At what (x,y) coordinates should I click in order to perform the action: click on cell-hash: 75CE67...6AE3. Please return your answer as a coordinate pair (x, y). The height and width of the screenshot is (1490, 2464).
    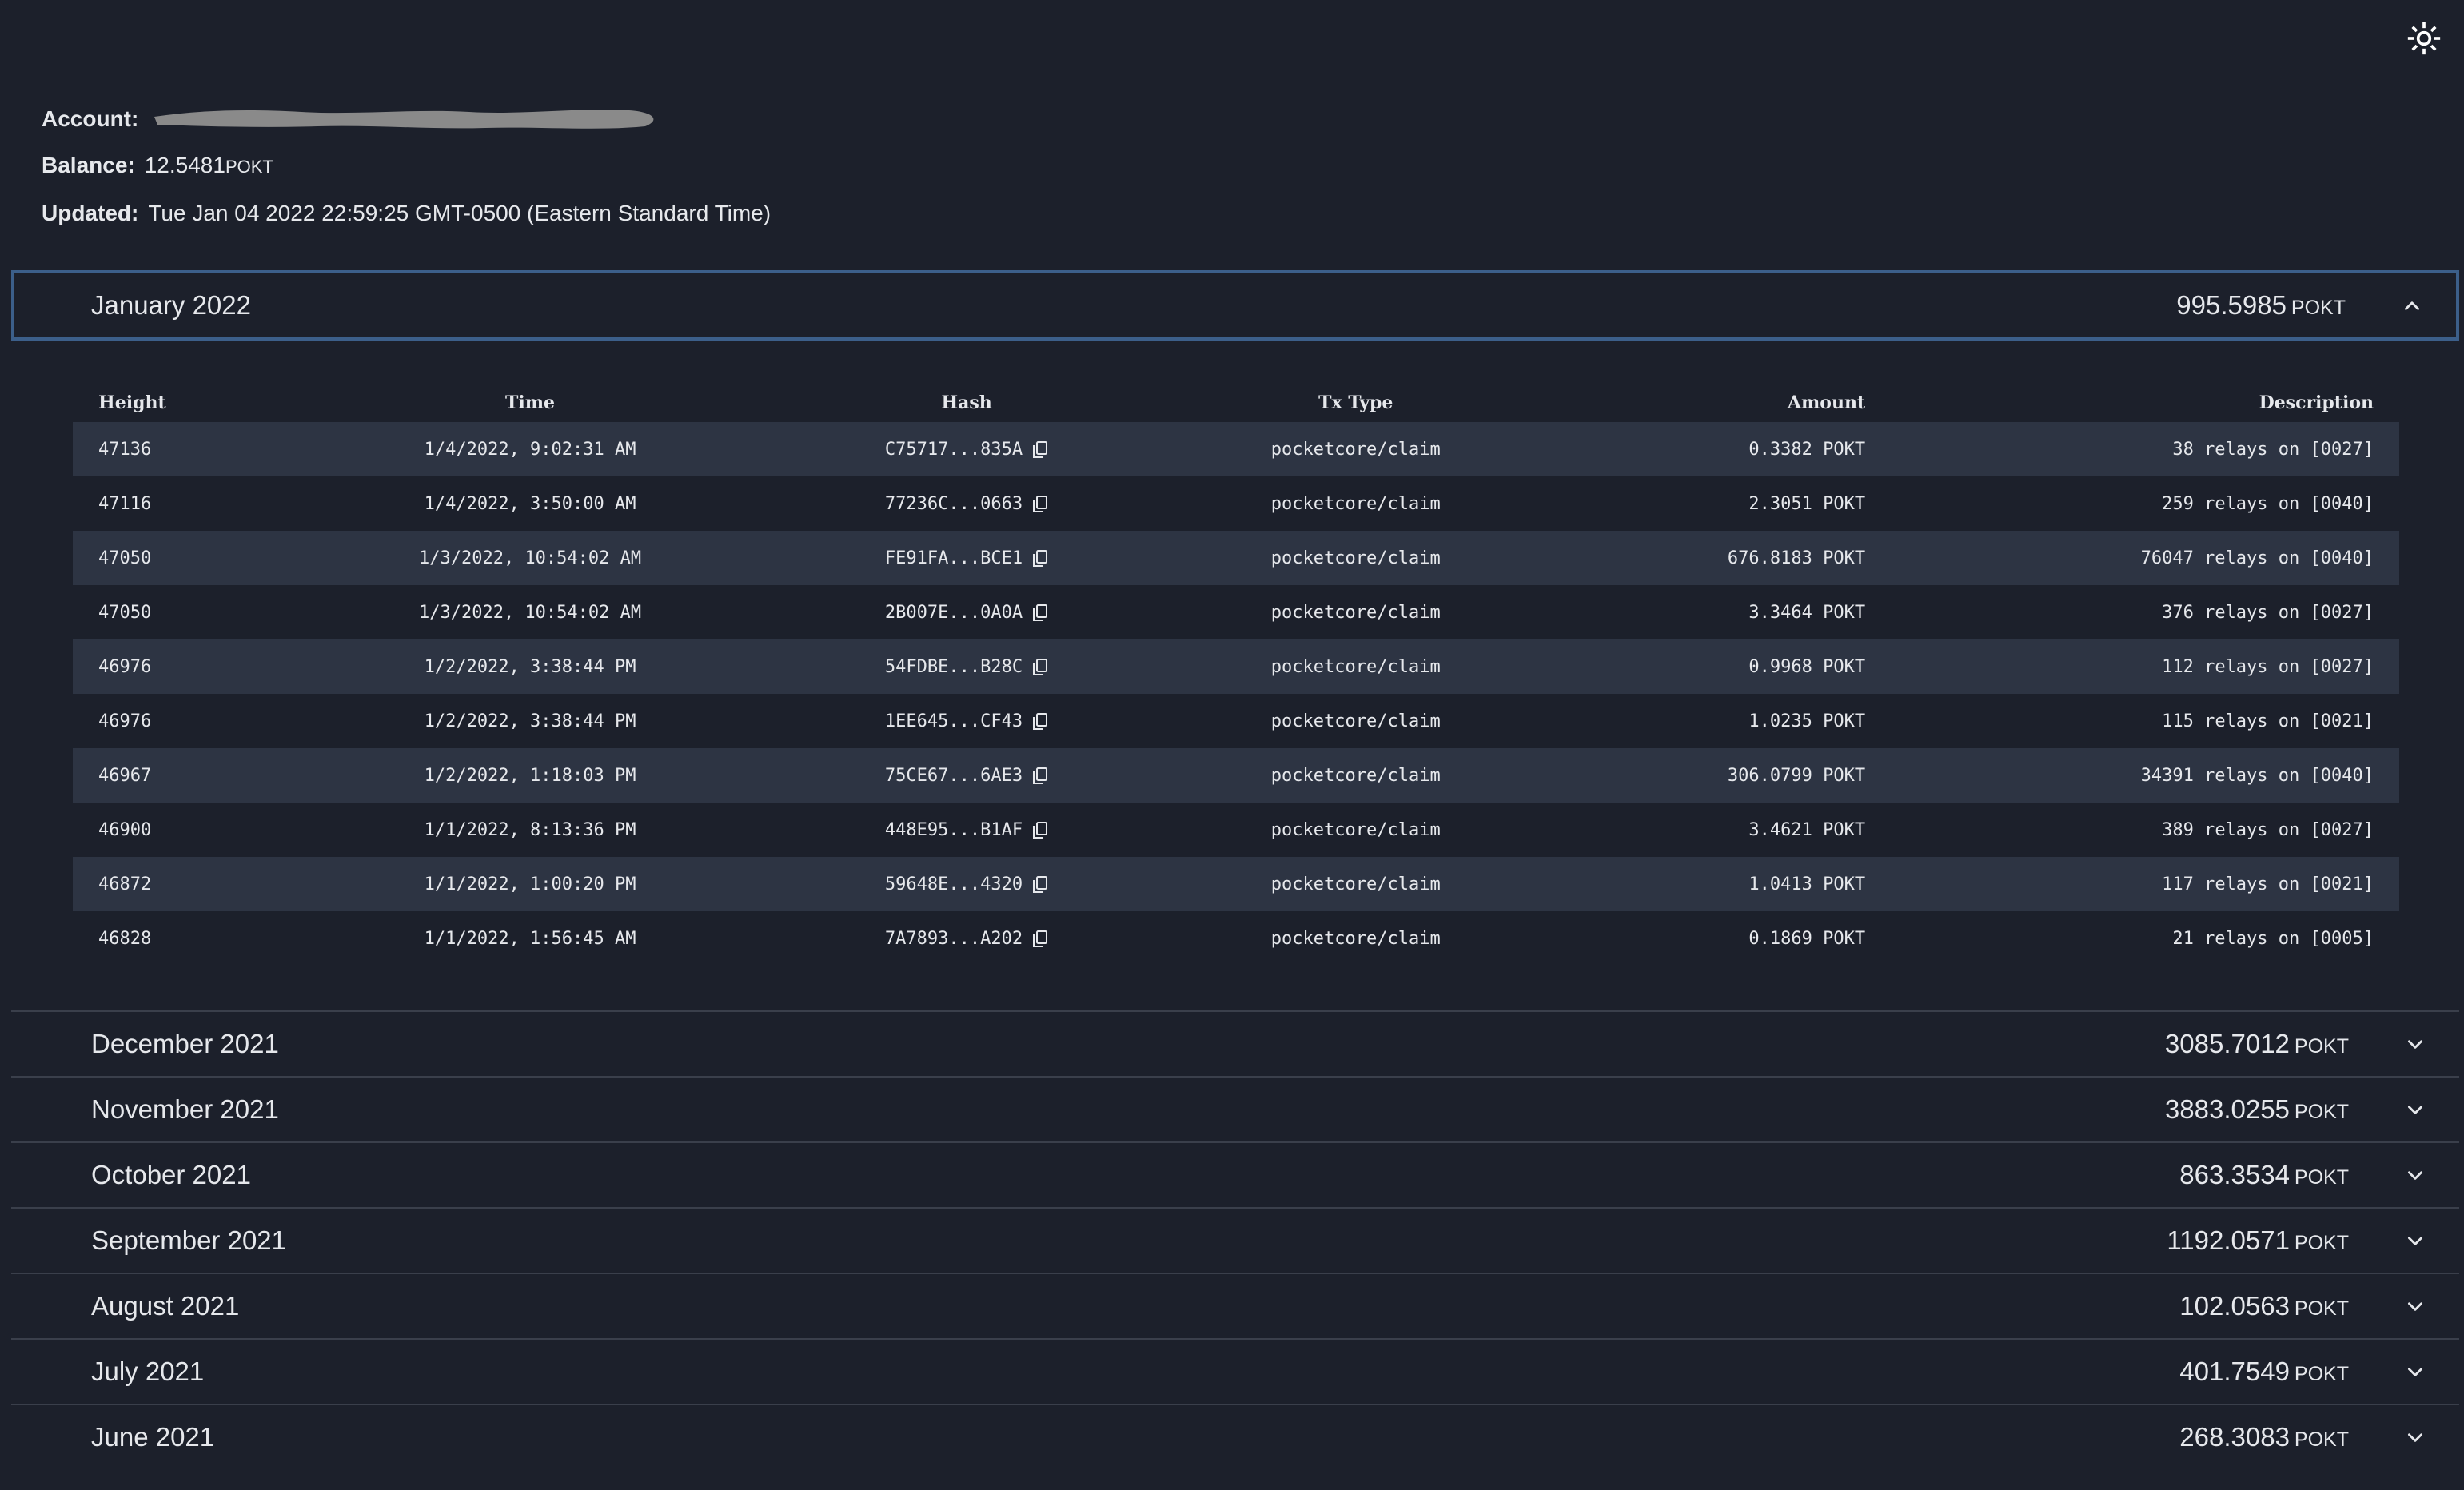
    Looking at the image, I should click on (966, 775).